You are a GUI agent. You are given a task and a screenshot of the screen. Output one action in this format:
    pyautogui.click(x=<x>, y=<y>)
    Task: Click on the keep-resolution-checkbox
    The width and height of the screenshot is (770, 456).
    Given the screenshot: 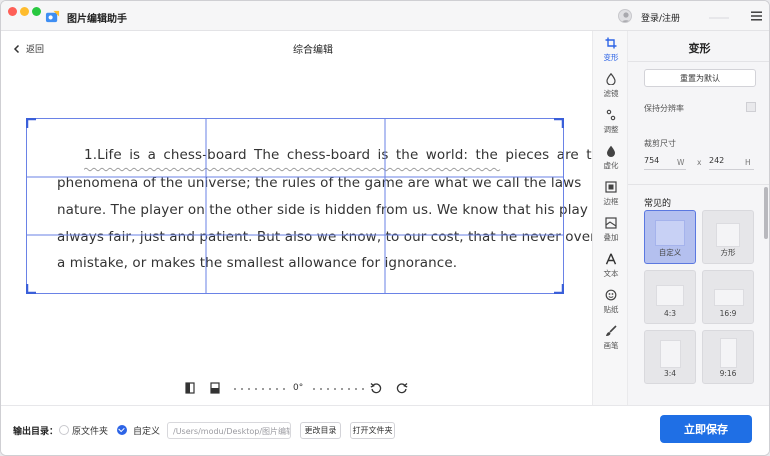 What is the action you would take?
    pyautogui.click(x=751, y=107)
    